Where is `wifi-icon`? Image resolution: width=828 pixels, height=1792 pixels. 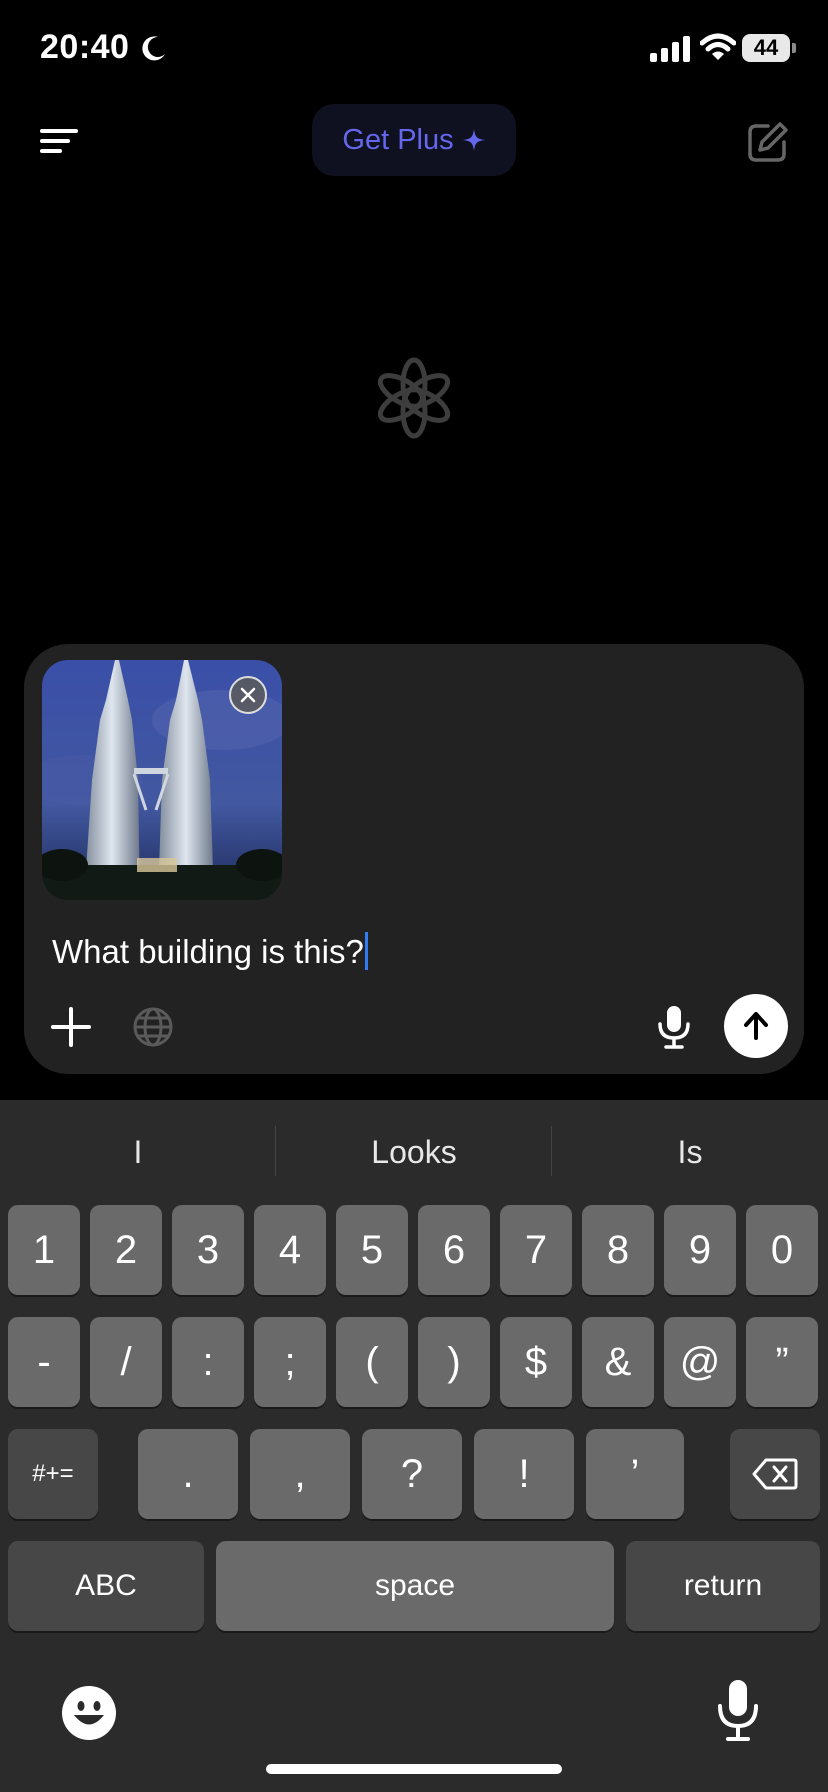 wifi-icon is located at coordinates (718, 46).